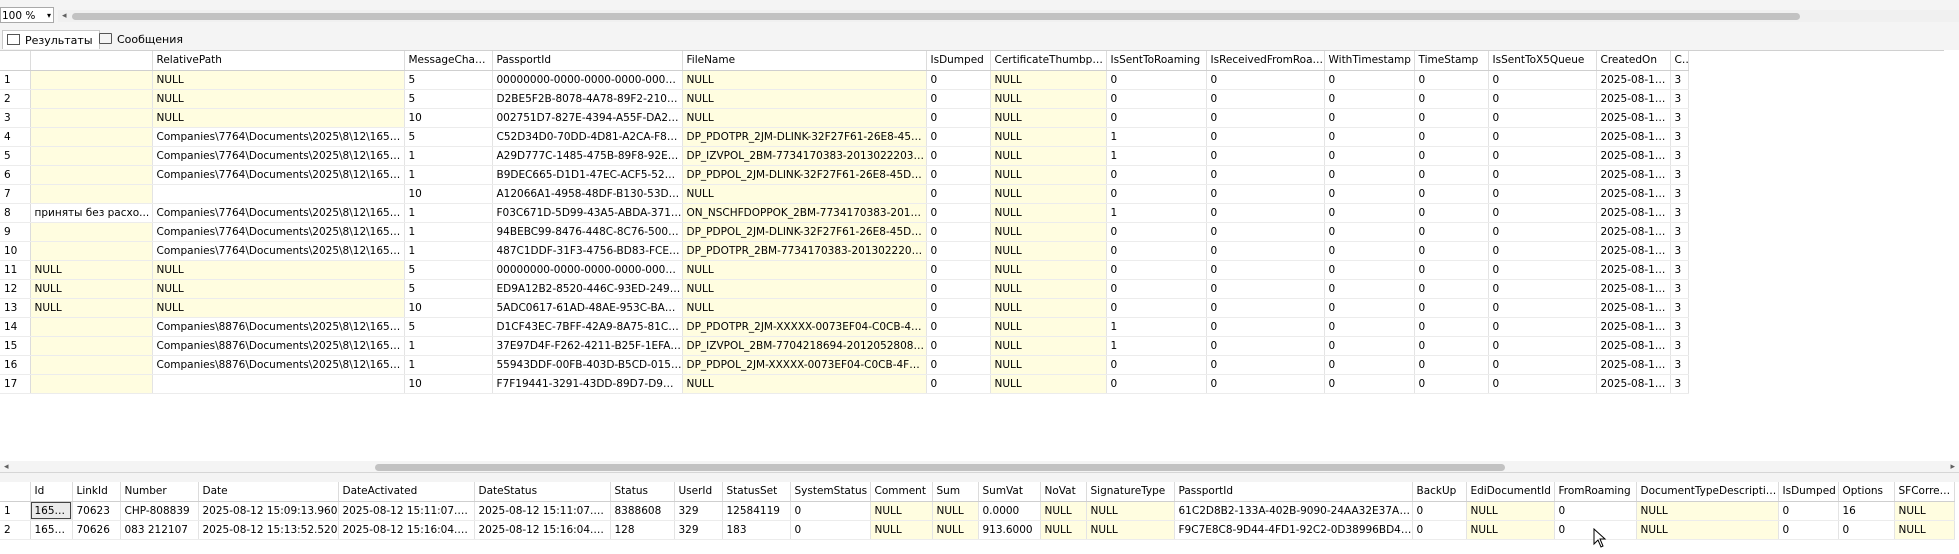 The height and width of the screenshot is (554, 1959). I want to click on row-number: 5, so click(15, 156).